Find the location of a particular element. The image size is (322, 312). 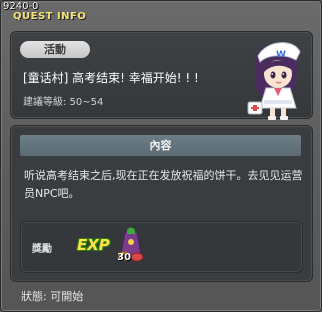

svg-text: W is located at coordinates (281, 55).